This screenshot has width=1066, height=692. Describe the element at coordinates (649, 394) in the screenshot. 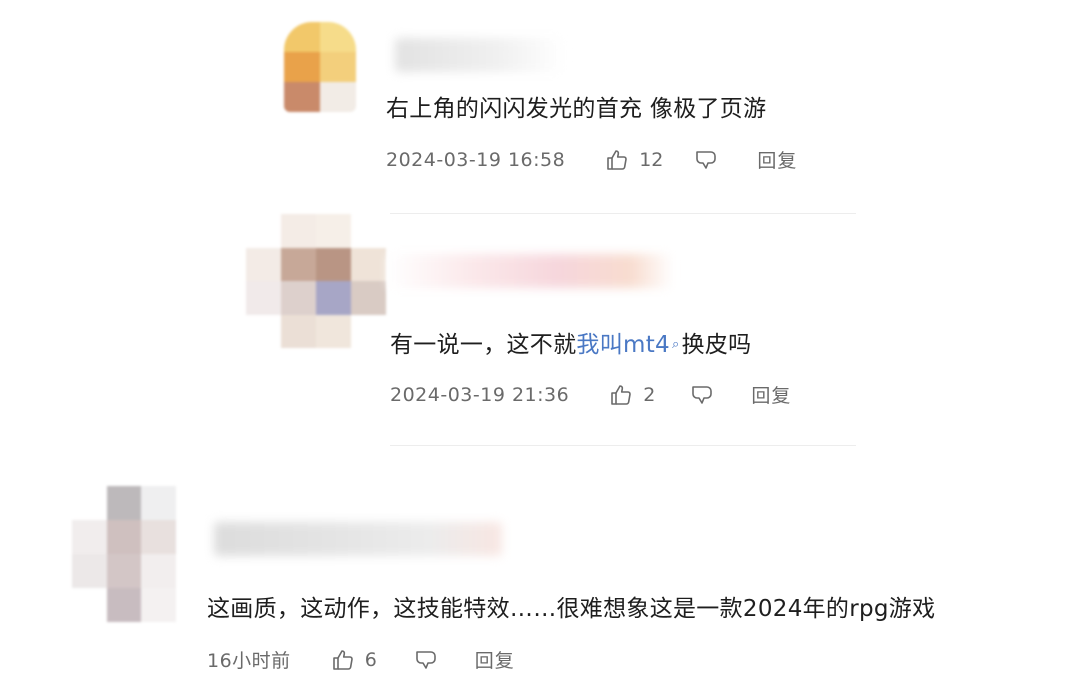

I see `like-count: 2` at that location.